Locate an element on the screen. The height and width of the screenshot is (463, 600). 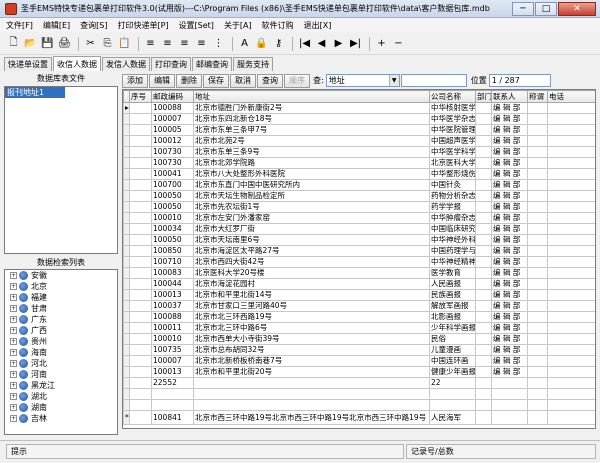
table-row: 100013 北京市和平里北街14号 民族画报 编 辑 部 is located at coordinates (359, 295).